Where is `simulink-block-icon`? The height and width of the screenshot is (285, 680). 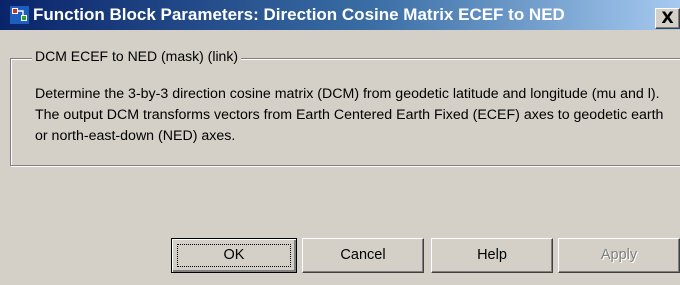
simulink-block-icon is located at coordinates (19, 15).